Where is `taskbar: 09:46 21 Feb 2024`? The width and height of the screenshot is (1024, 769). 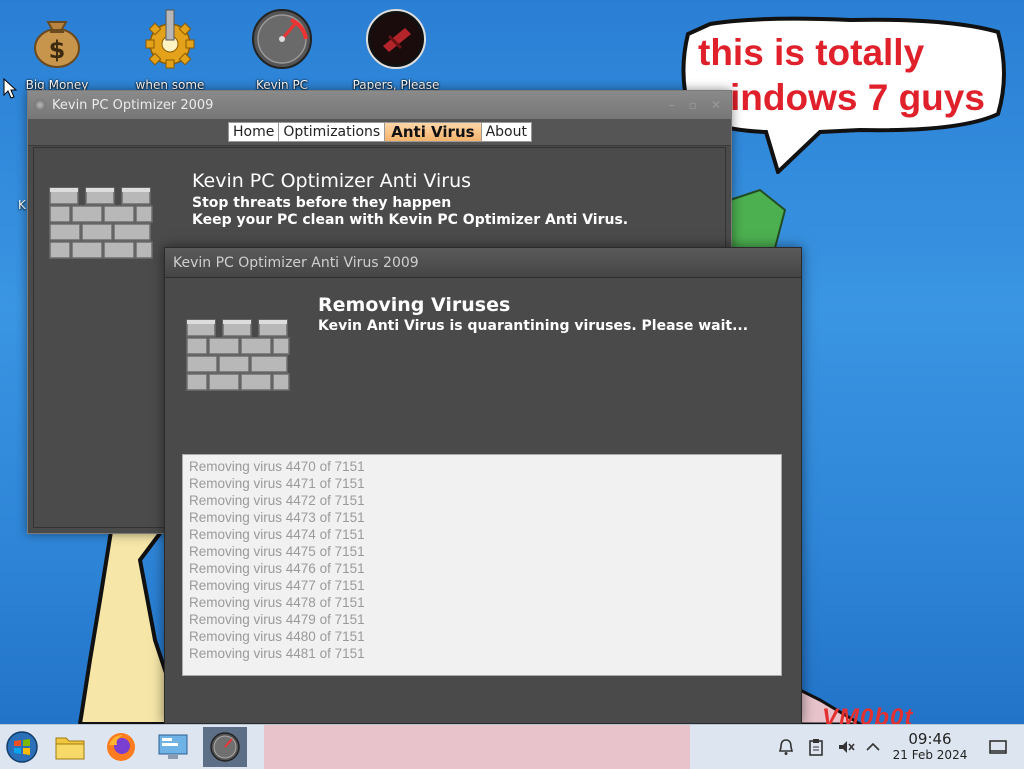
taskbar: 09:46 21 Feb 2024 is located at coordinates (512, 746).